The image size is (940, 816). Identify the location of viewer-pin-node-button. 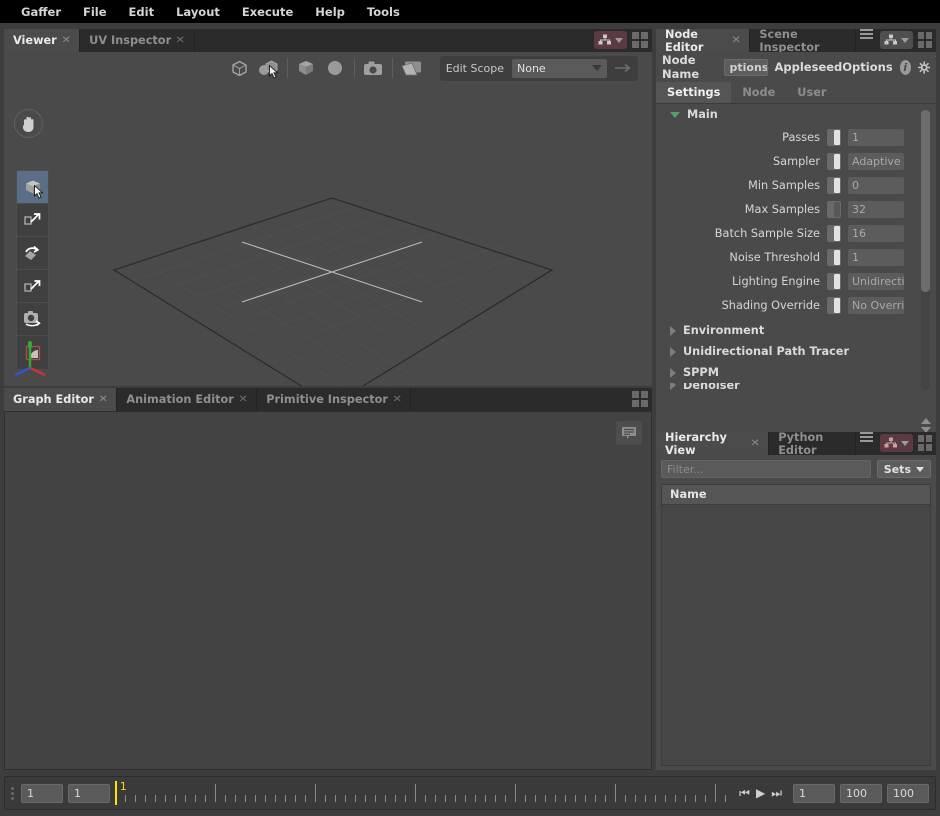
(610, 40).